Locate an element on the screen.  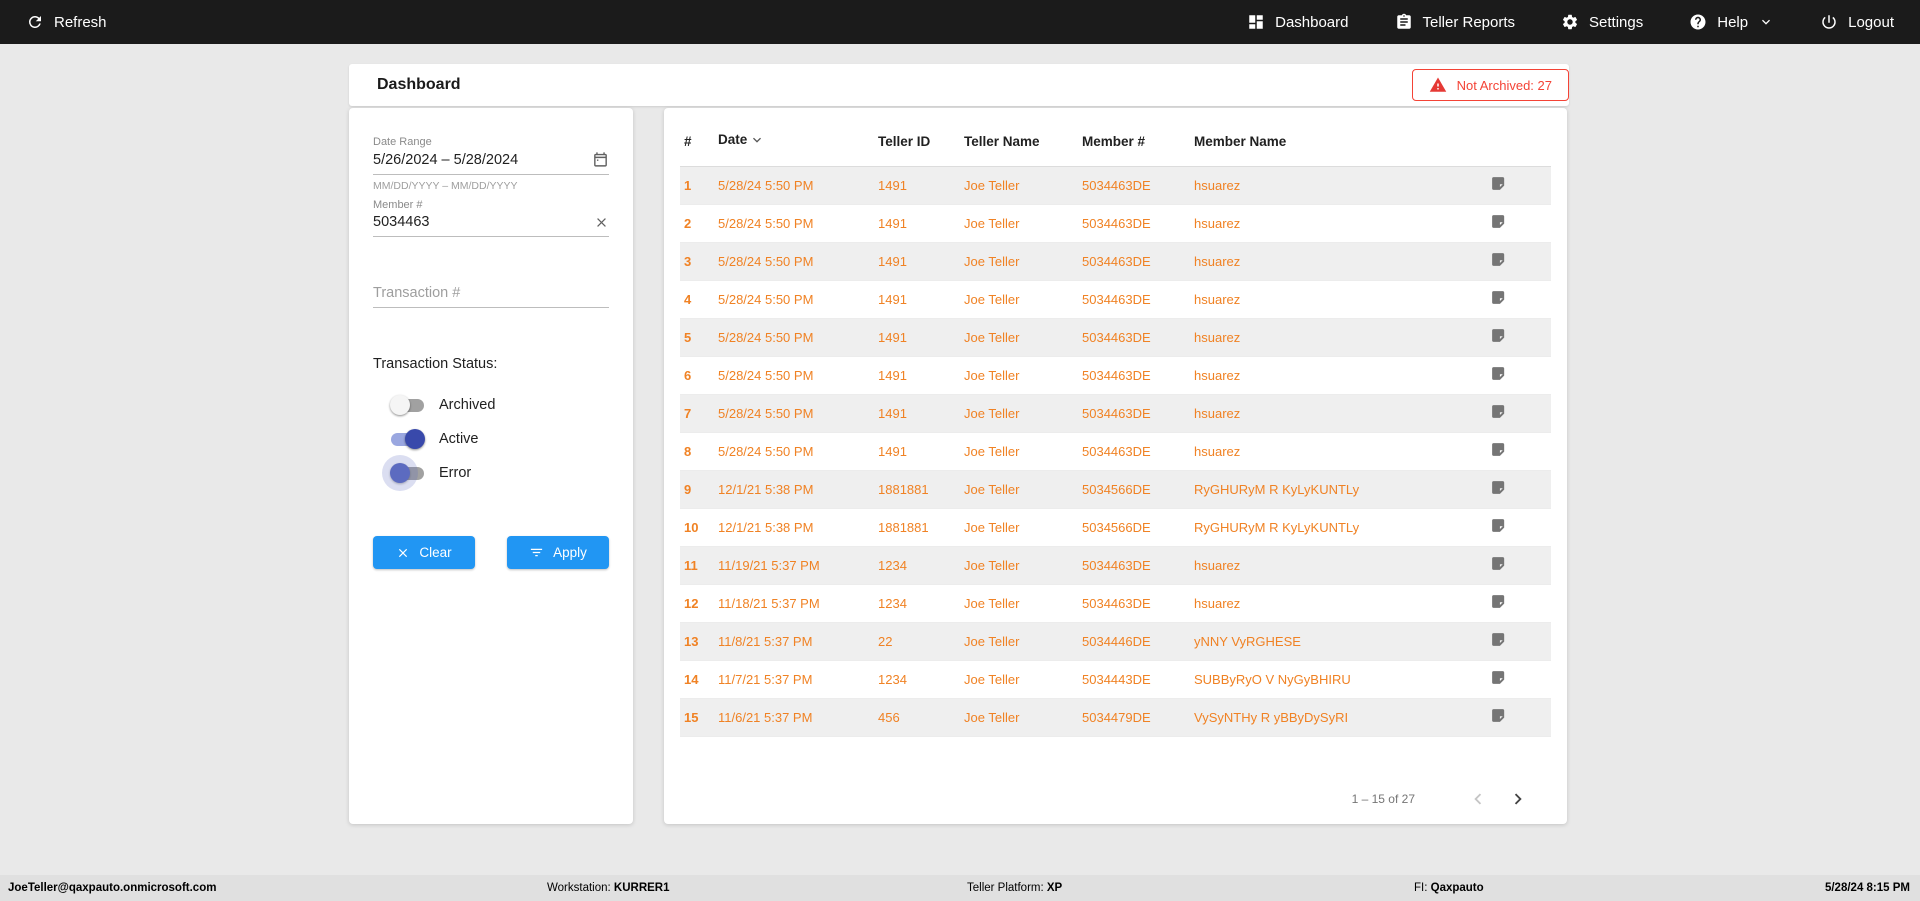
chevron-down-icon is located at coordinates (1766, 22).